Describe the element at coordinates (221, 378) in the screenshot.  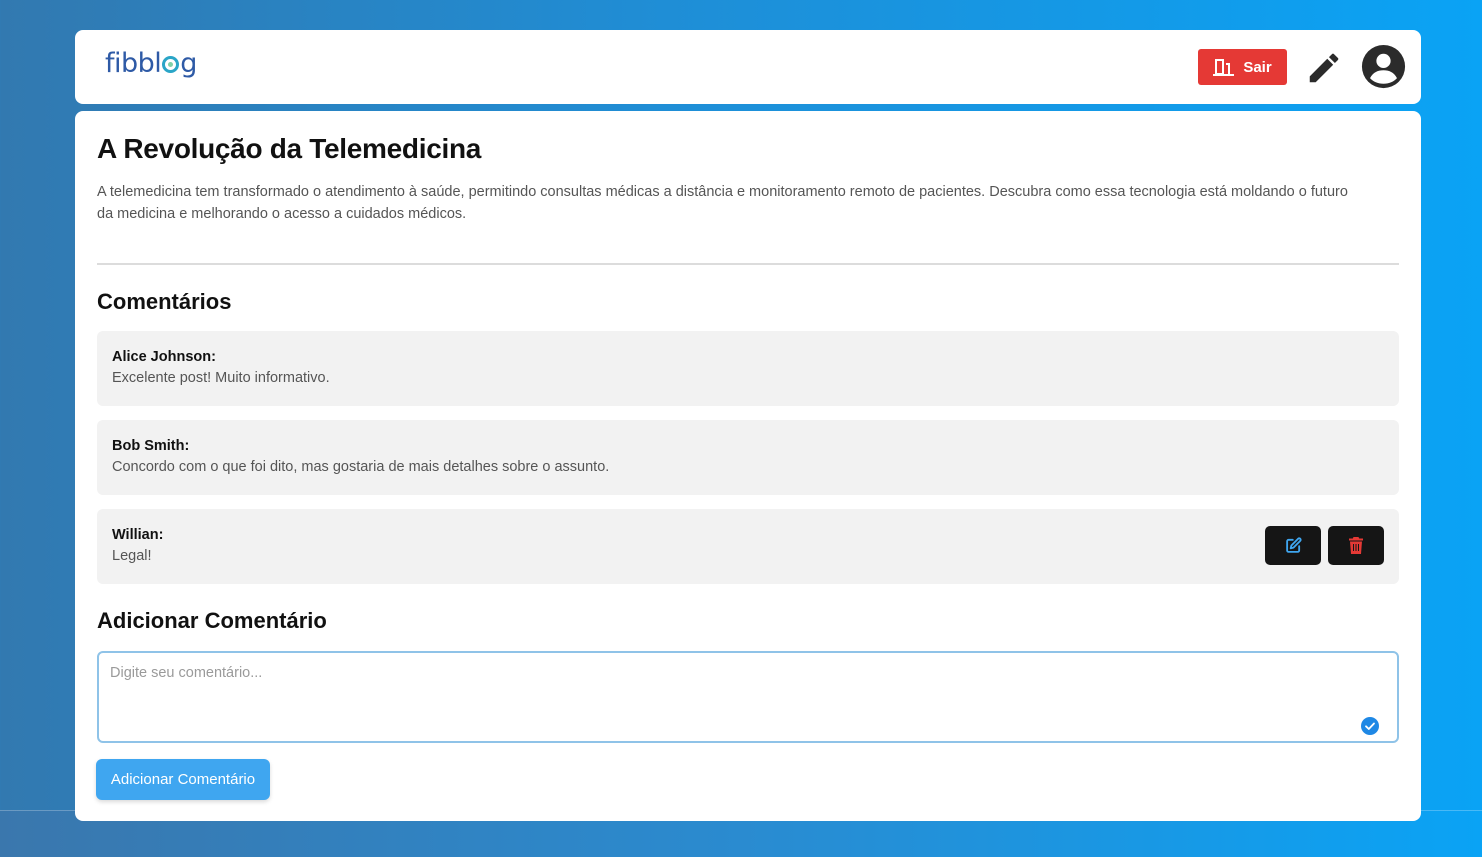
I see `comment-text: Excelente post! Muito informativo.` at that location.